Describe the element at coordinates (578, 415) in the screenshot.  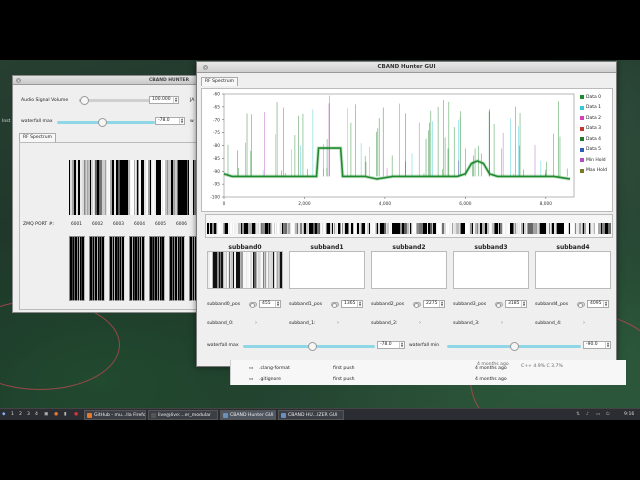
I see `network-icon: ⇅` at that location.